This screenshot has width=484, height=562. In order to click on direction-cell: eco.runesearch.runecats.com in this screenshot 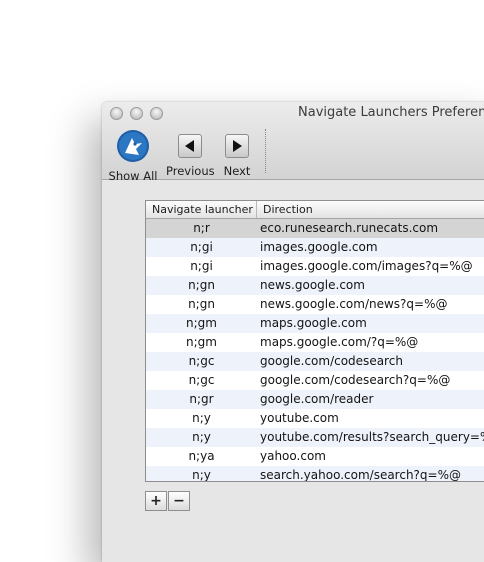, I will do `click(349, 228)`.